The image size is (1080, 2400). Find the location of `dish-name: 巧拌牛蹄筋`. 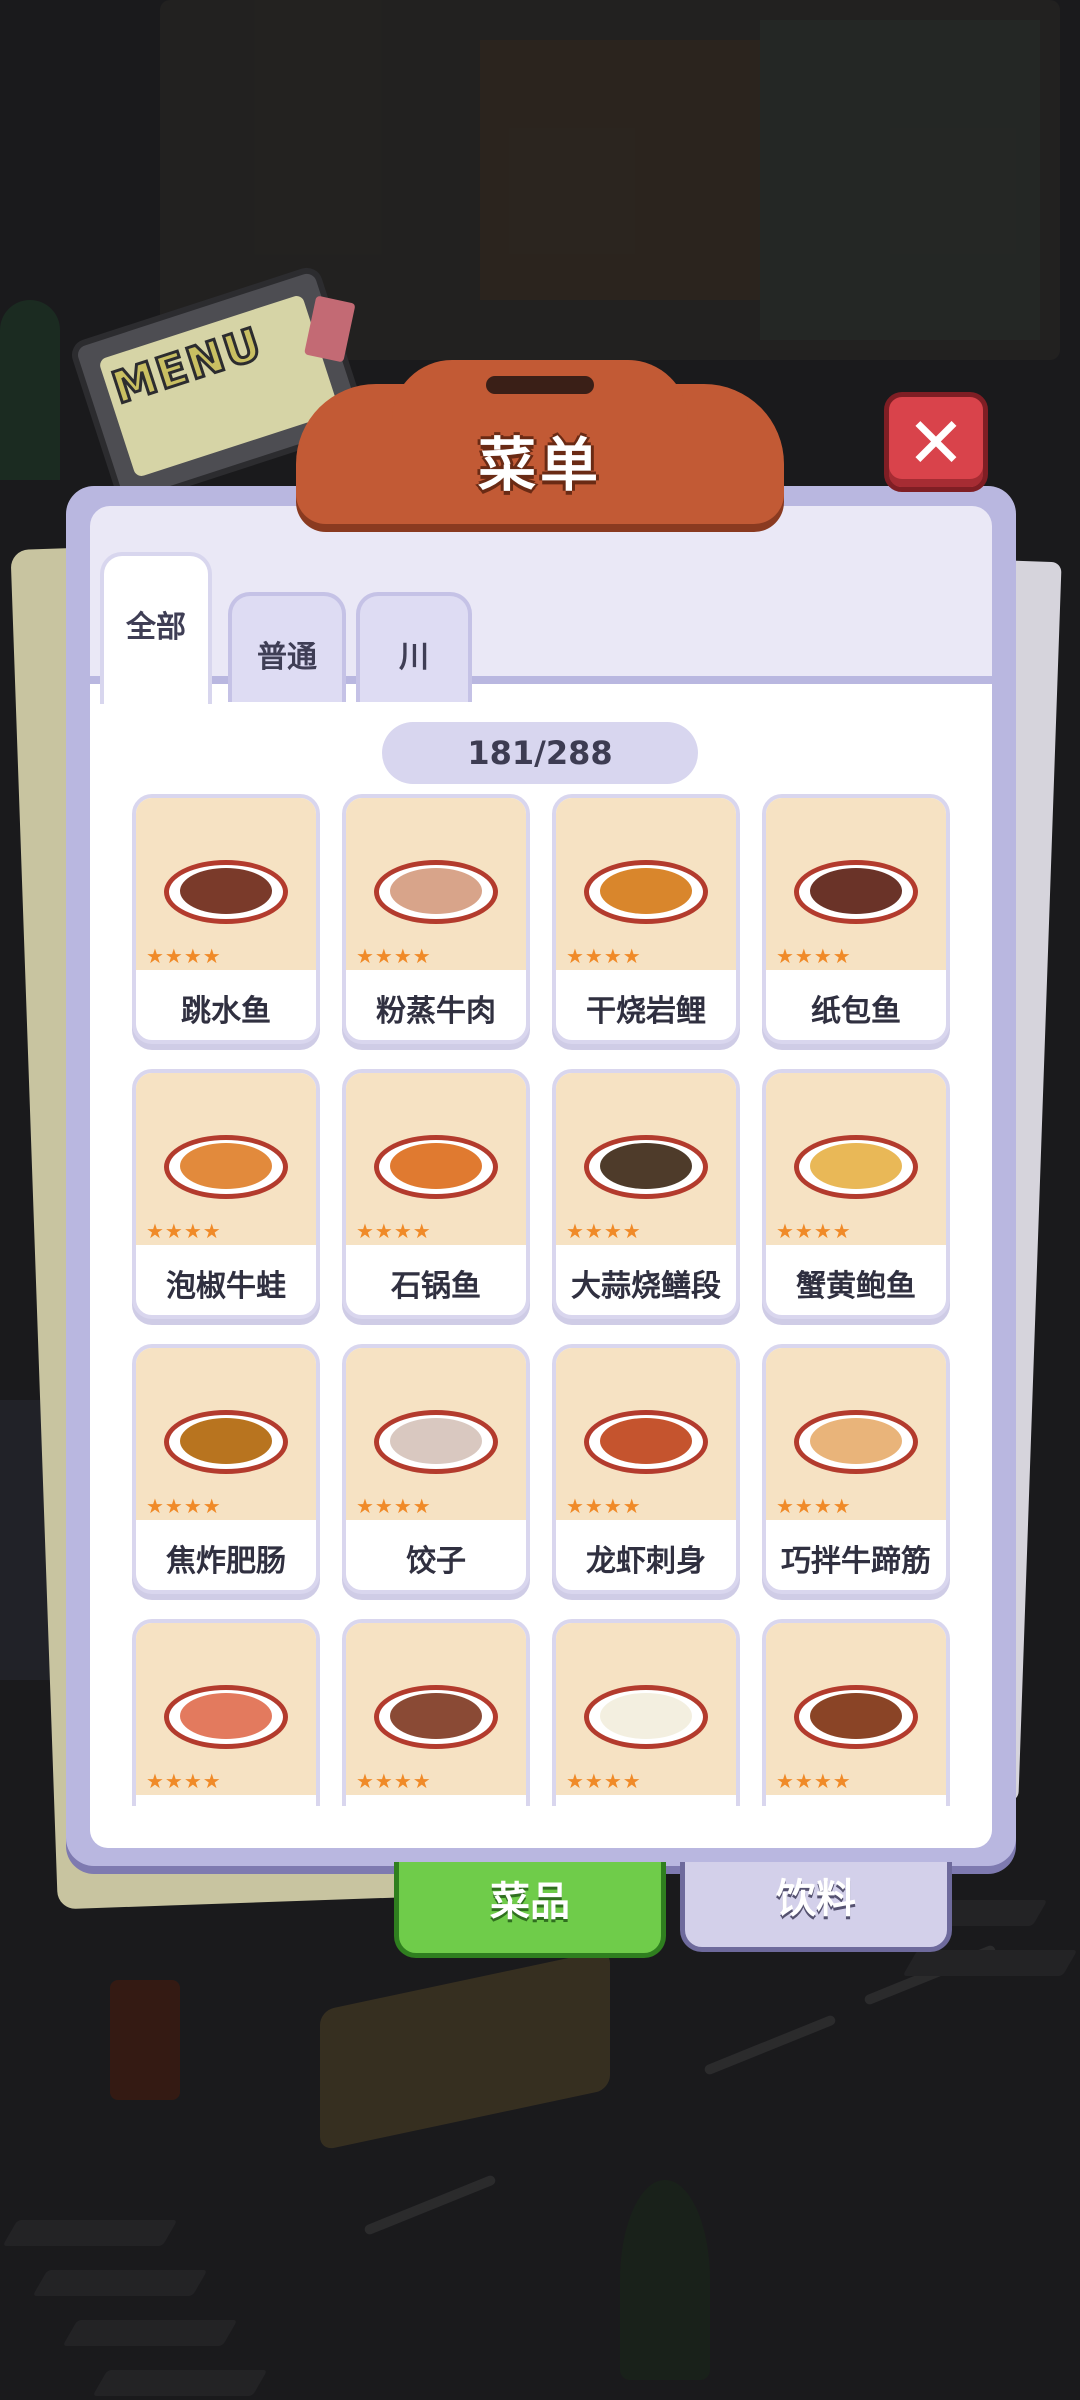

dish-name: 巧拌牛蹄筋 is located at coordinates (856, 1561).